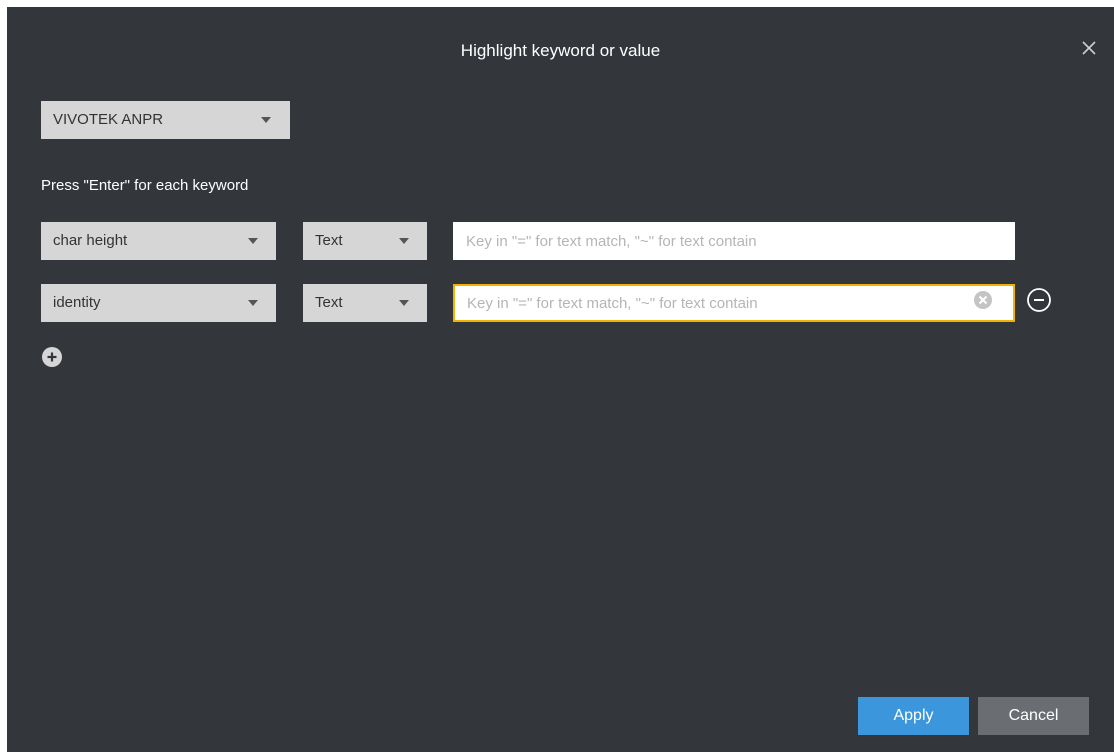 Image resolution: width=1114 pixels, height=752 pixels. What do you see at coordinates (1089, 48) in the screenshot?
I see `close-icon` at bounding box center [1089, 48].